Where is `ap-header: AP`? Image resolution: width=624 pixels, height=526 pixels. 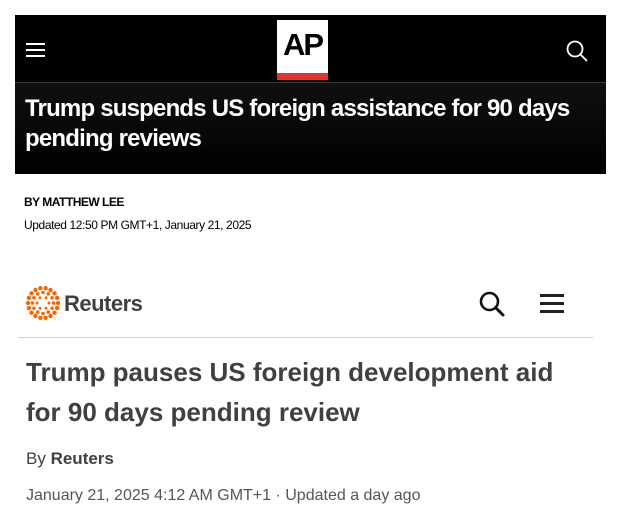 ap-header: AP is located at coordinates (310, 48).